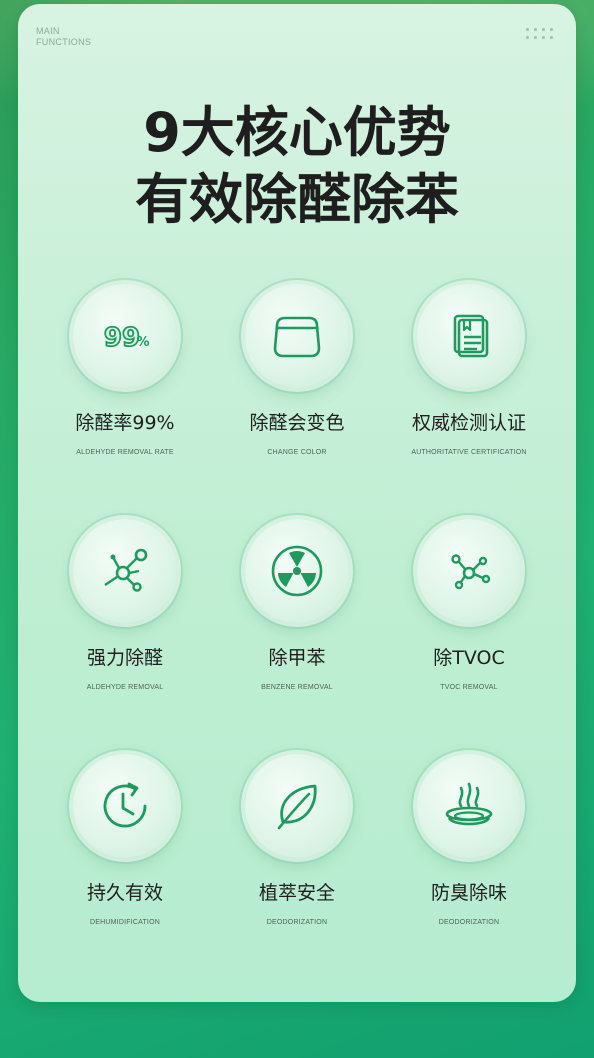 This screenshot has height=1058, width=594. What do you see at coordinates (125, 452) in the screenshot?
I see `feature-subtitle: ALDEHYDE REMOVAL RATE` at bounding box center [125, 452].